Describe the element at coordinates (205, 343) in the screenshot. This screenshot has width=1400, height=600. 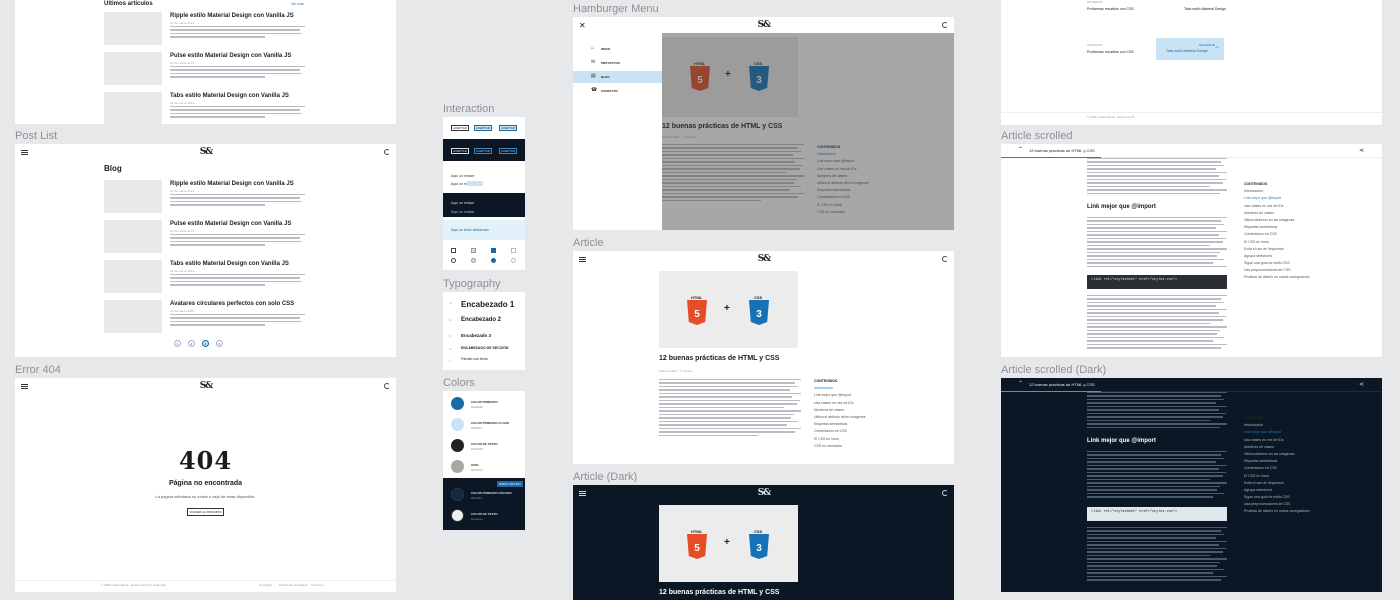
I see `pagination-page-3: 3` at that location.